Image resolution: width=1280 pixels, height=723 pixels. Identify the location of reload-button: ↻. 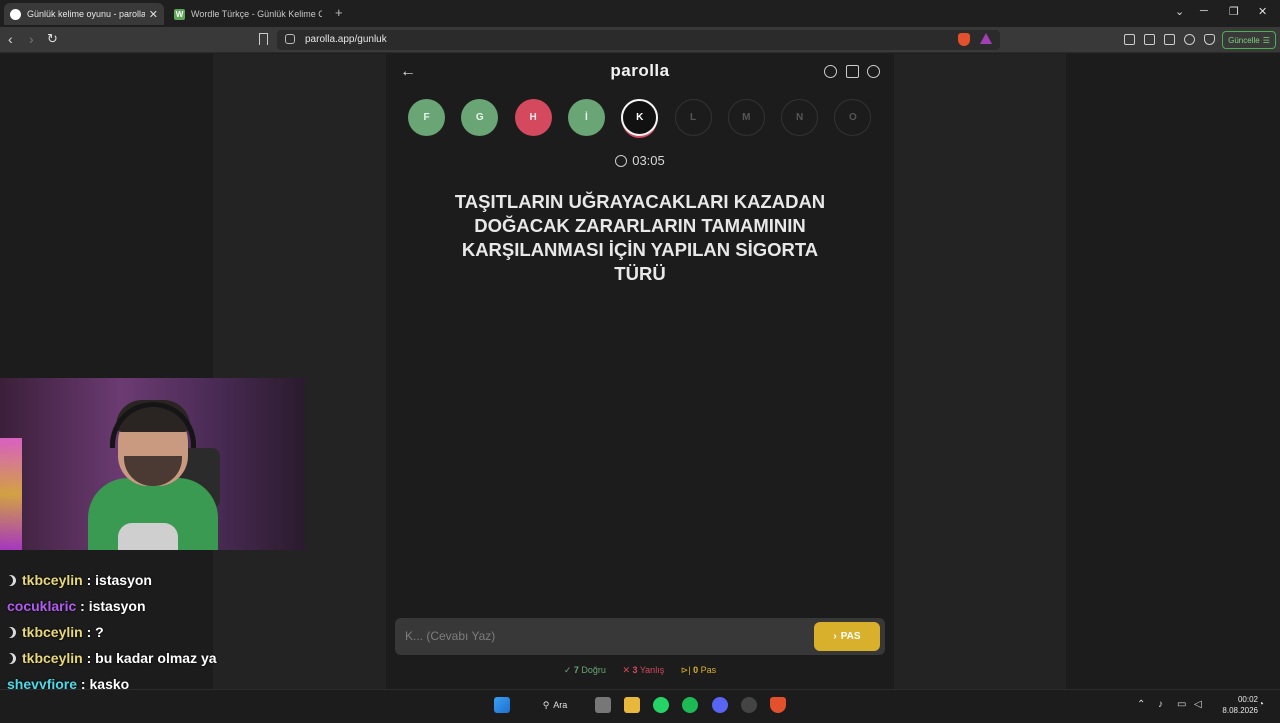
(52, 39).